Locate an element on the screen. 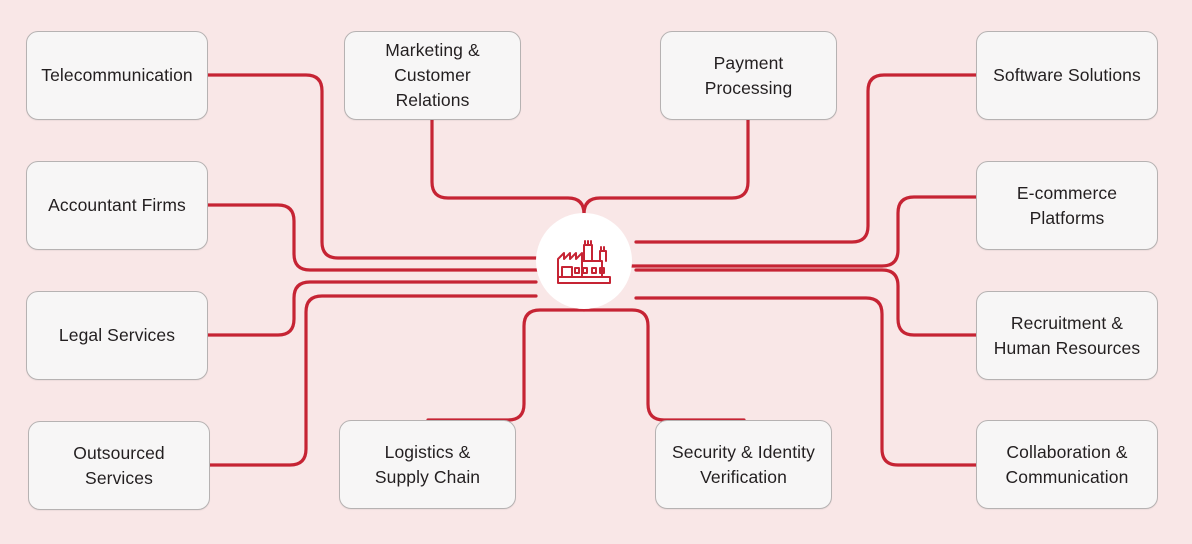 Image resolution: width=1192 pixels, height=544 pixels. node-label: Security & Identity Verification is located at coordinates (743, 464).